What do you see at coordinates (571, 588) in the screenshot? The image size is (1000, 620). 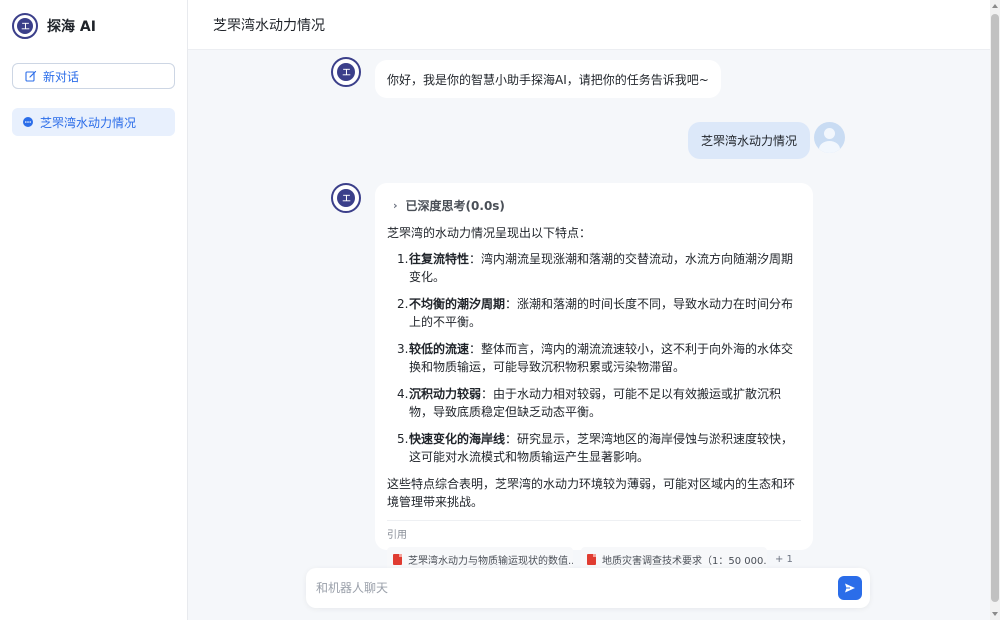 I see `chat-input` at bounding box center [571, 588].